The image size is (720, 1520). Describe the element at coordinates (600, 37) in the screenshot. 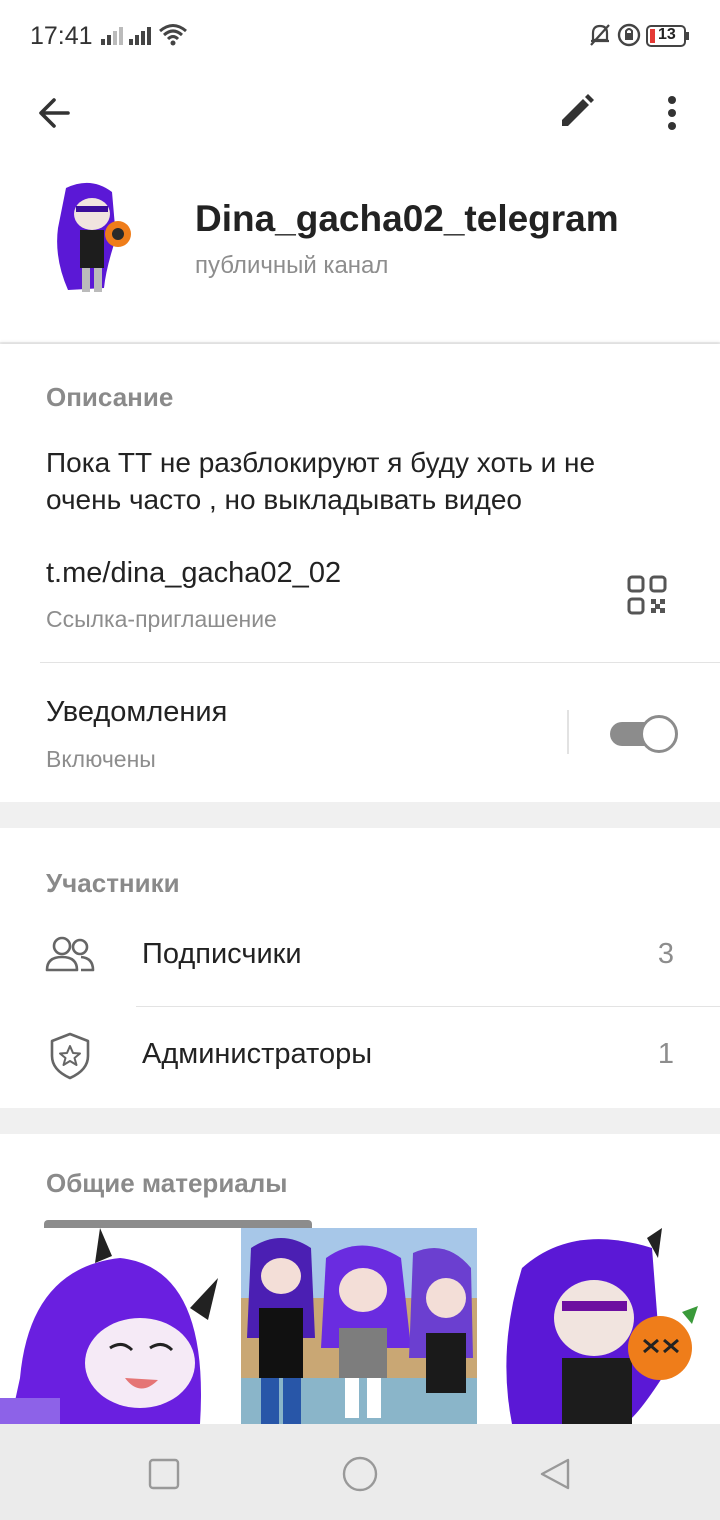

I see `bell-off-icon` at that location.